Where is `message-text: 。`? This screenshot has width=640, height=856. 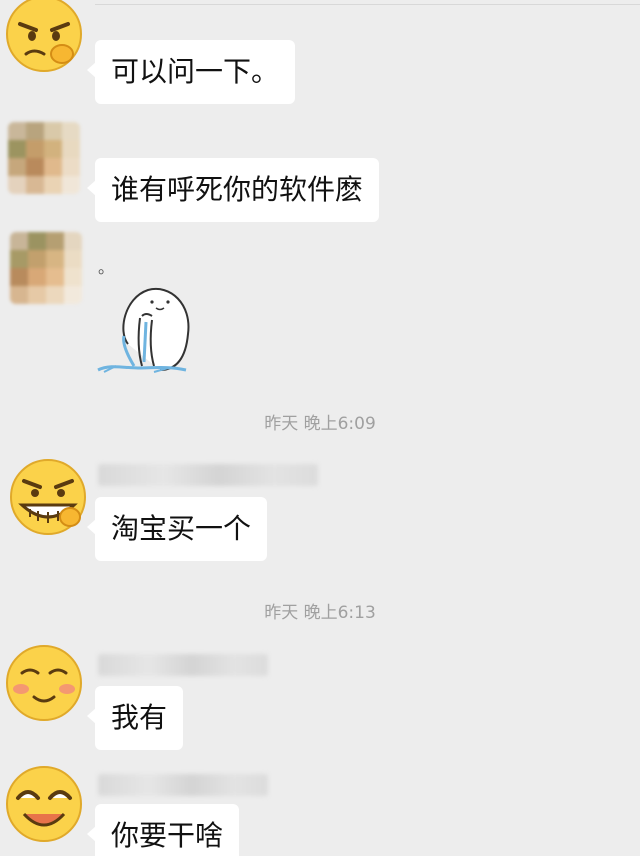 message-text: 。 is located at coordinates (106, 267).